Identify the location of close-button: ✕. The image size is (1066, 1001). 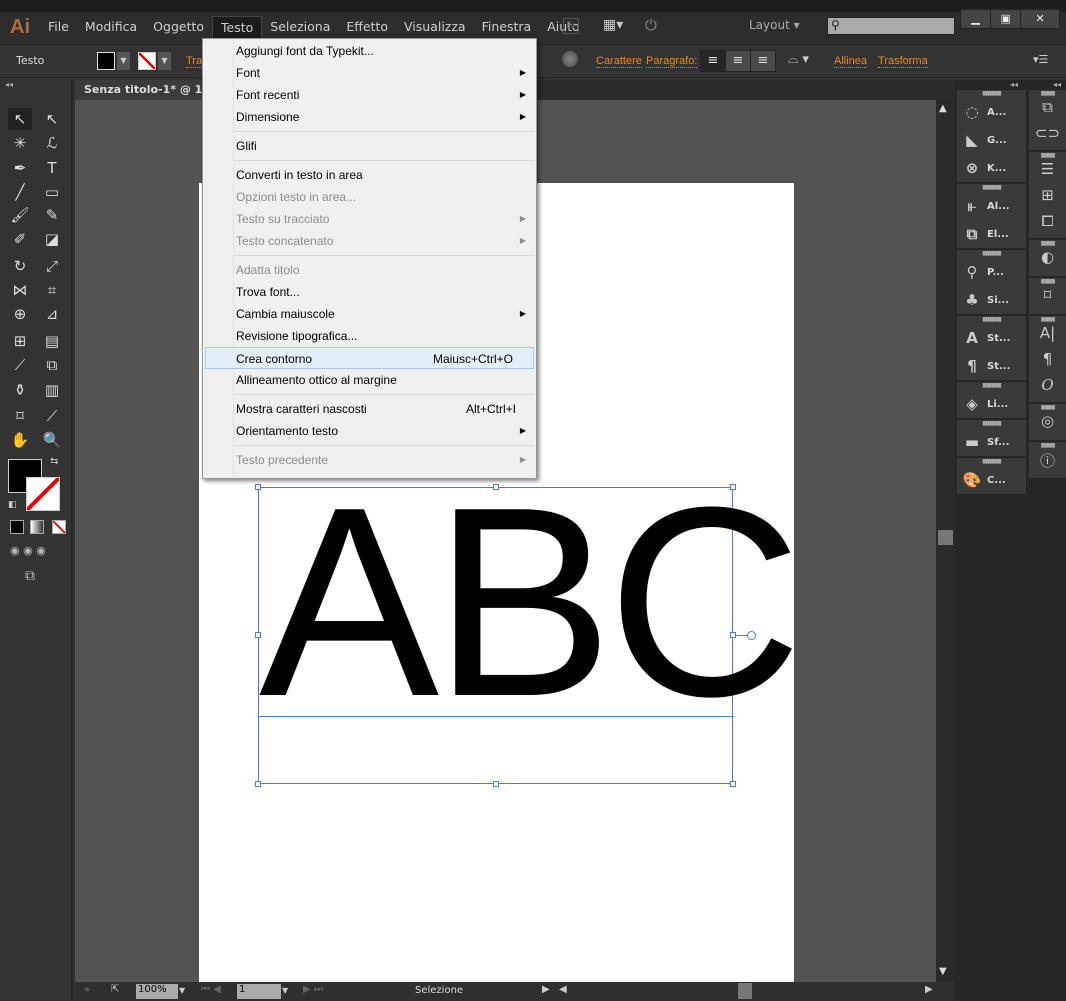
(1040, 19).